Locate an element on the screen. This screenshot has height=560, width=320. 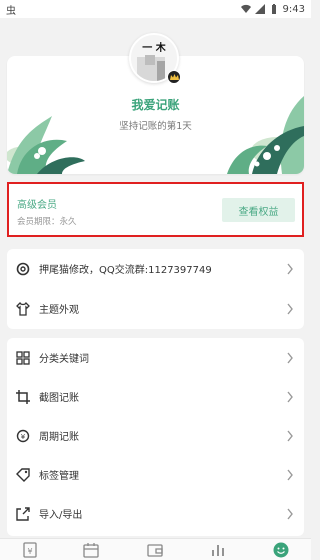
gear-icon is located at coordinates (23, 268).